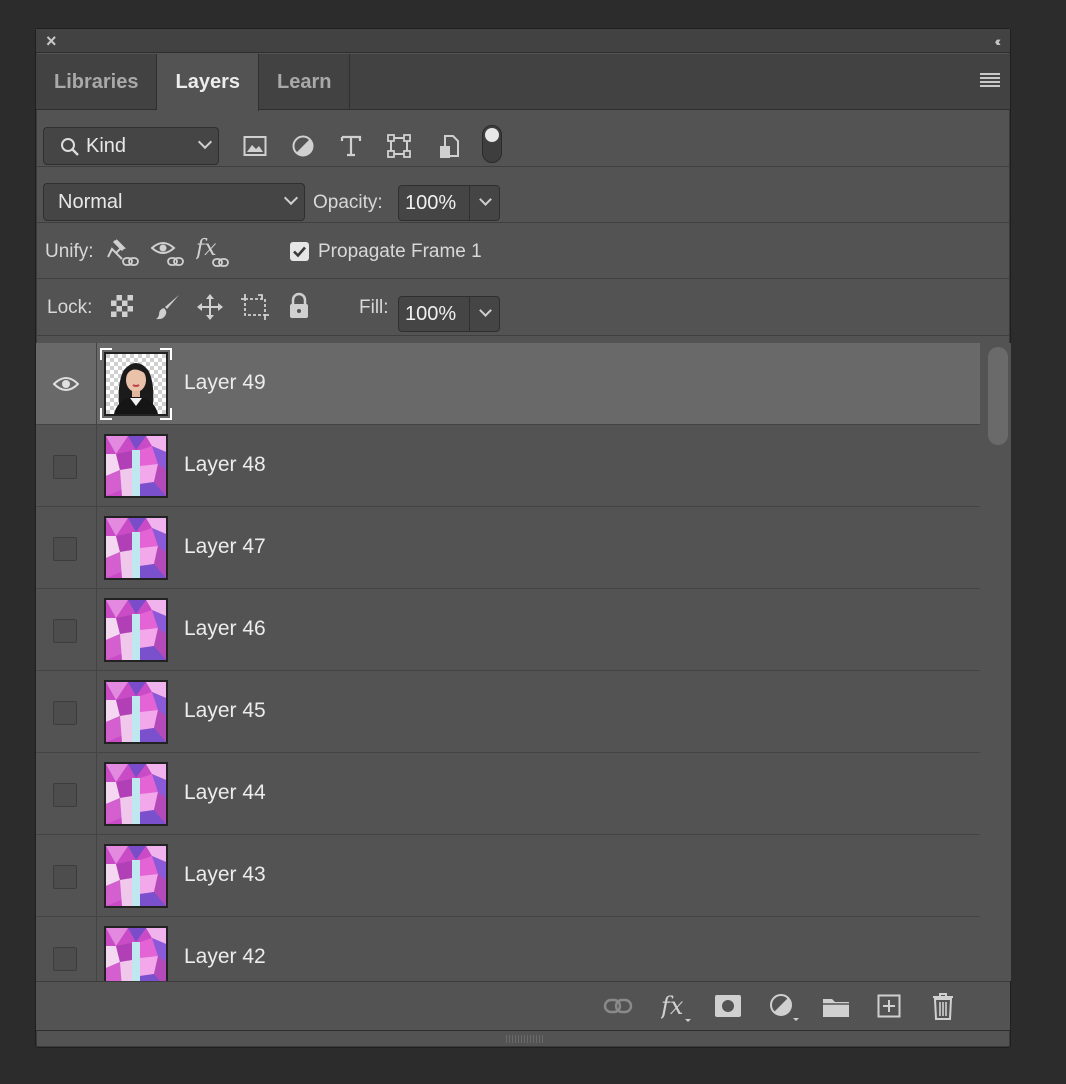 The width and height of the screenshot is (1066, 1084). I want to click on collapse-icon: ‹‹, so click(998, 41).